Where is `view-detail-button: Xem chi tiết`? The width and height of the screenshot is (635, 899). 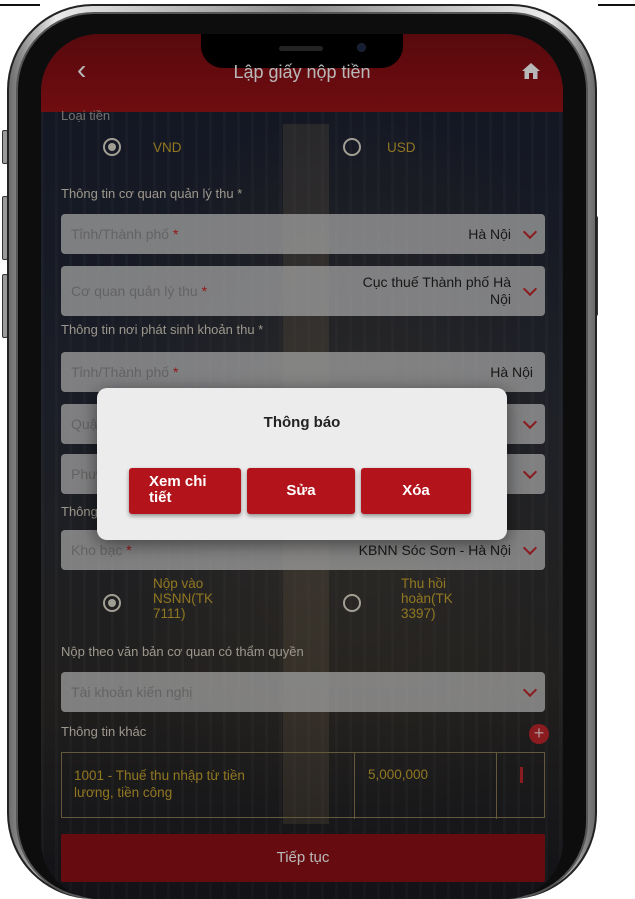 view-detail-button: Xem chi tiết is located at coordinates (185, 491).